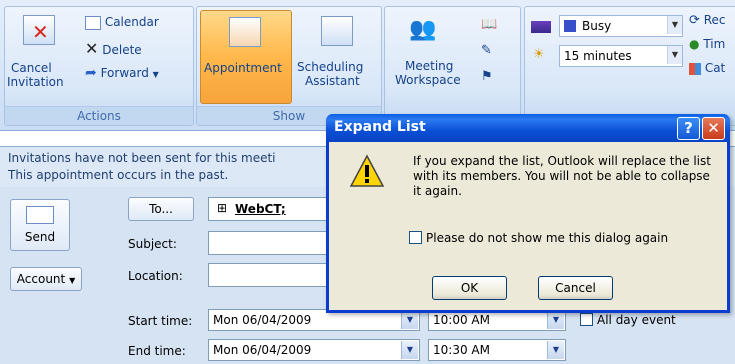  I want to click on start-time-value: 10:00 AM, so click(461, 320).